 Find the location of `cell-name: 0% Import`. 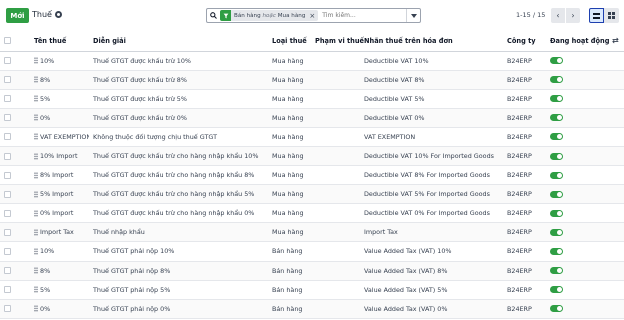

cell-name: 0% Import is located at coordinates (59, 213).